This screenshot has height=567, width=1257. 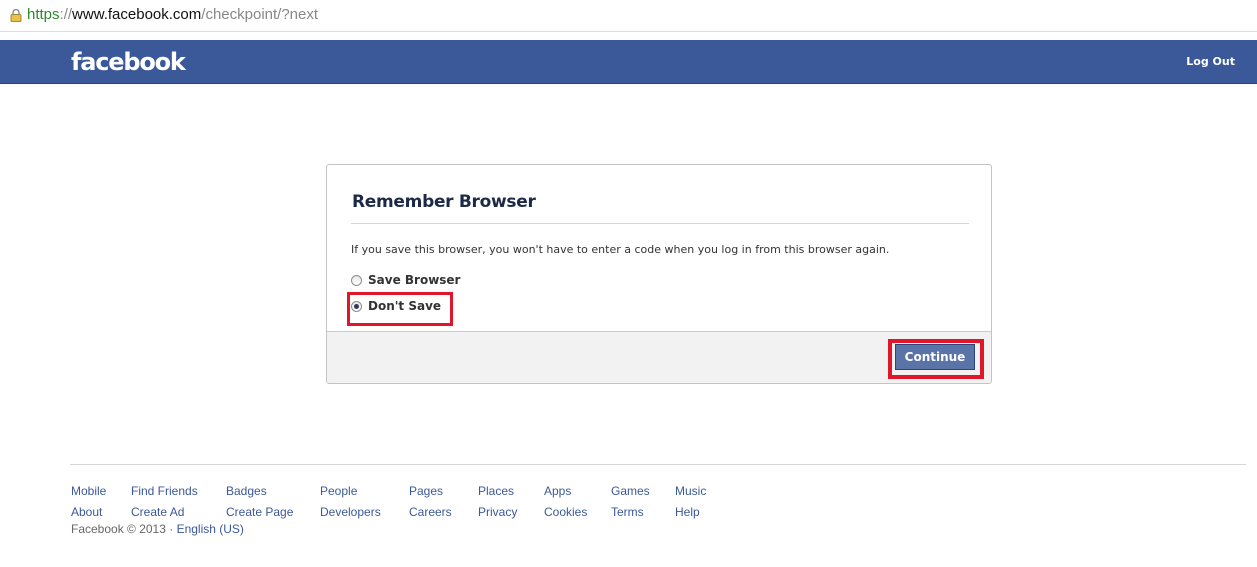 I want to click on footer-link-mobile: Mobile, so click(x=101, y=491).